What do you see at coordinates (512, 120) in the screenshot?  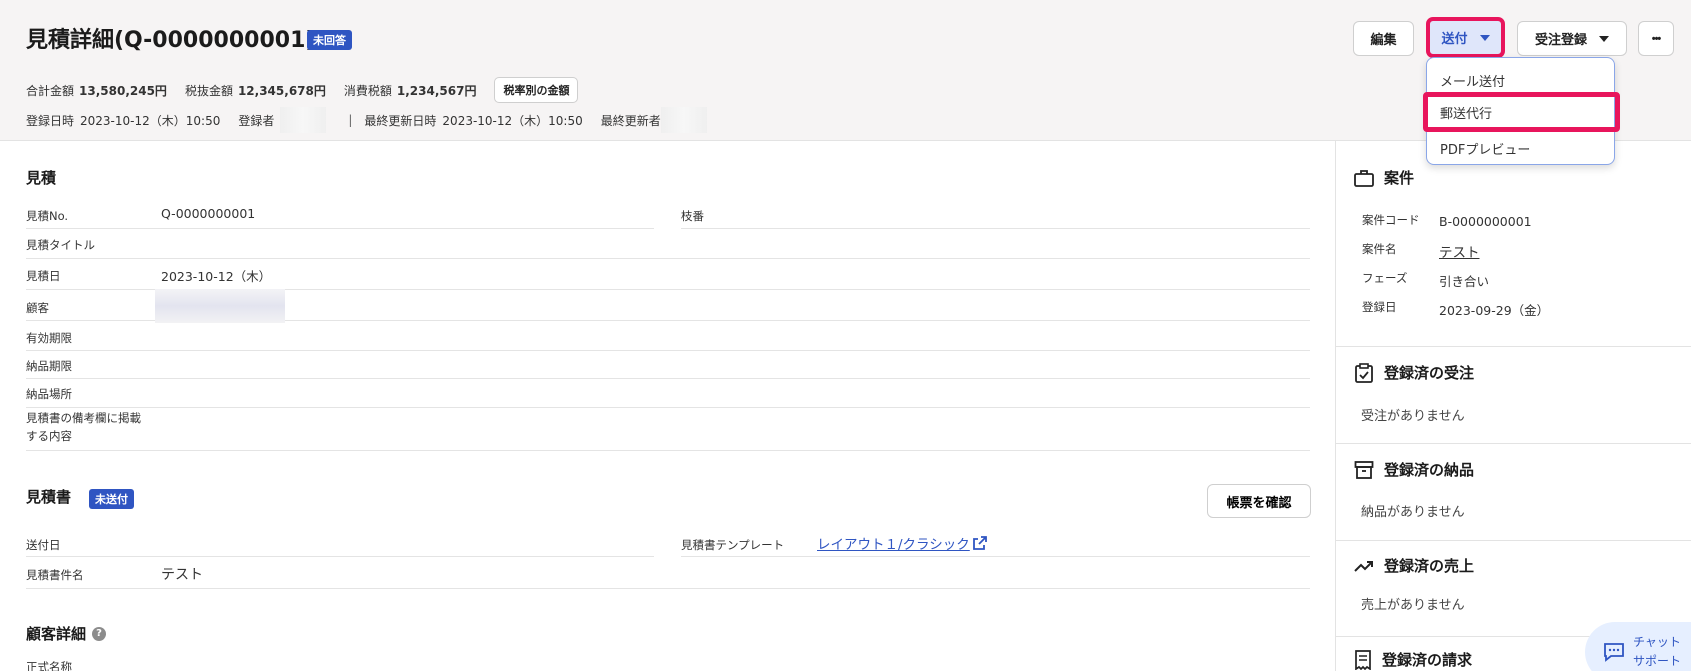 I see `updated-value: 2023-10-12（木）10:50` at bounding box center [512, 120].